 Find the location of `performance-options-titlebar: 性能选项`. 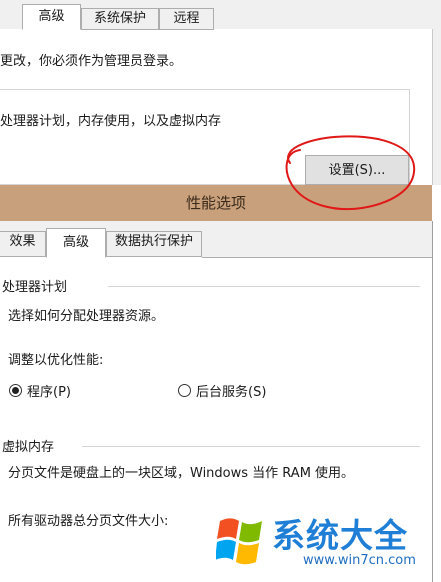

performance-options-titlebar: 性能选项 is located at coordinates (216, 203).